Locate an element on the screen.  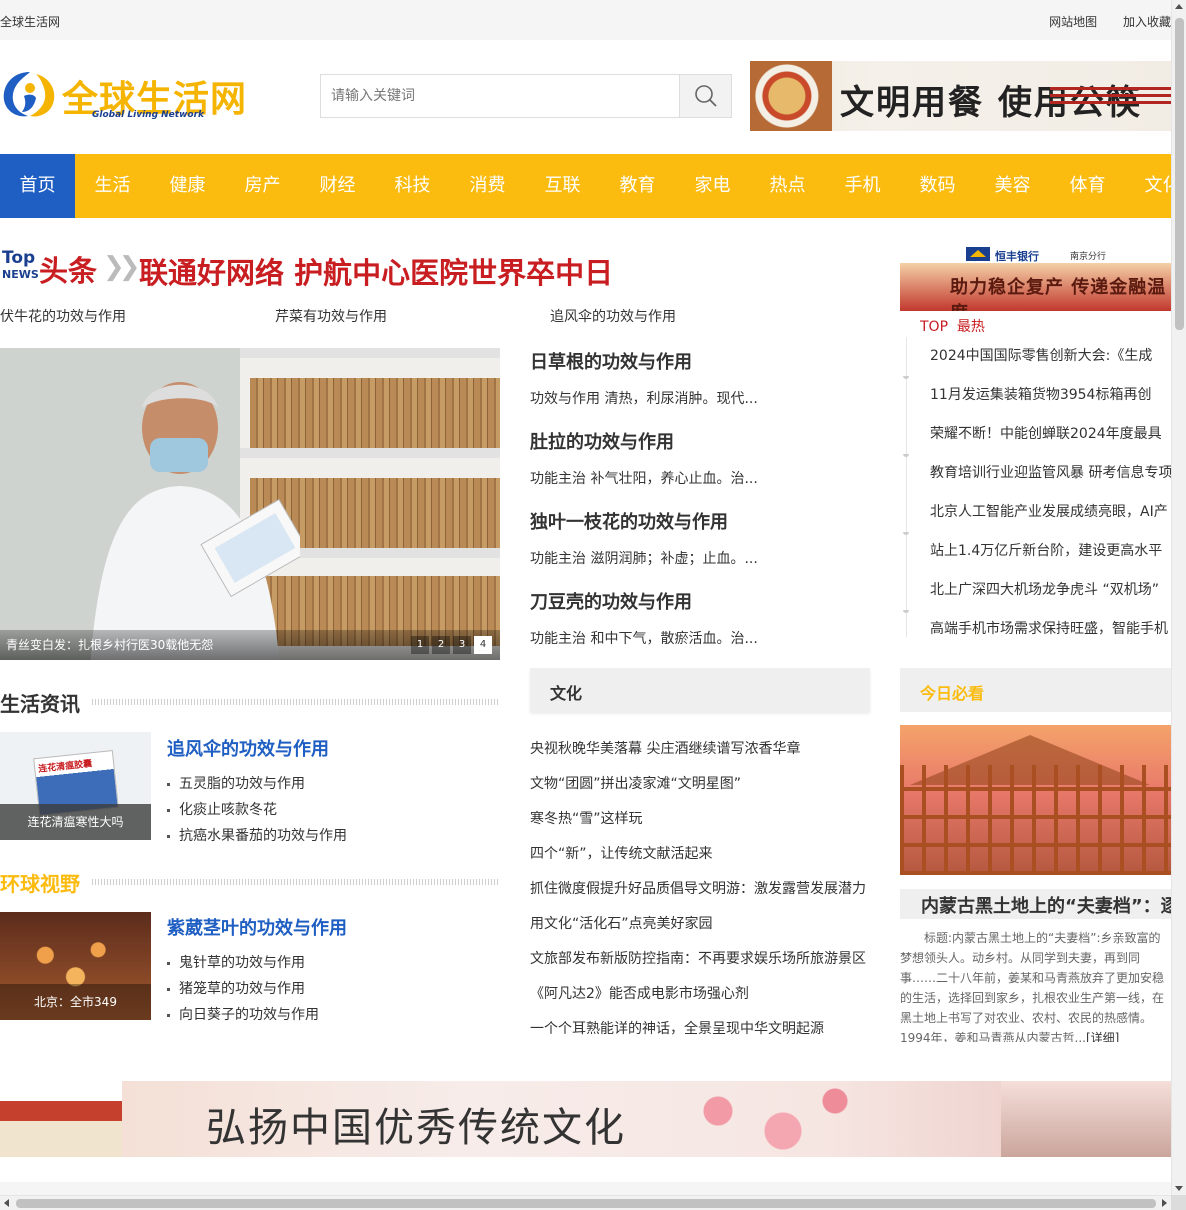
scroll-down-icon is located at coordinates (1179, 1188).